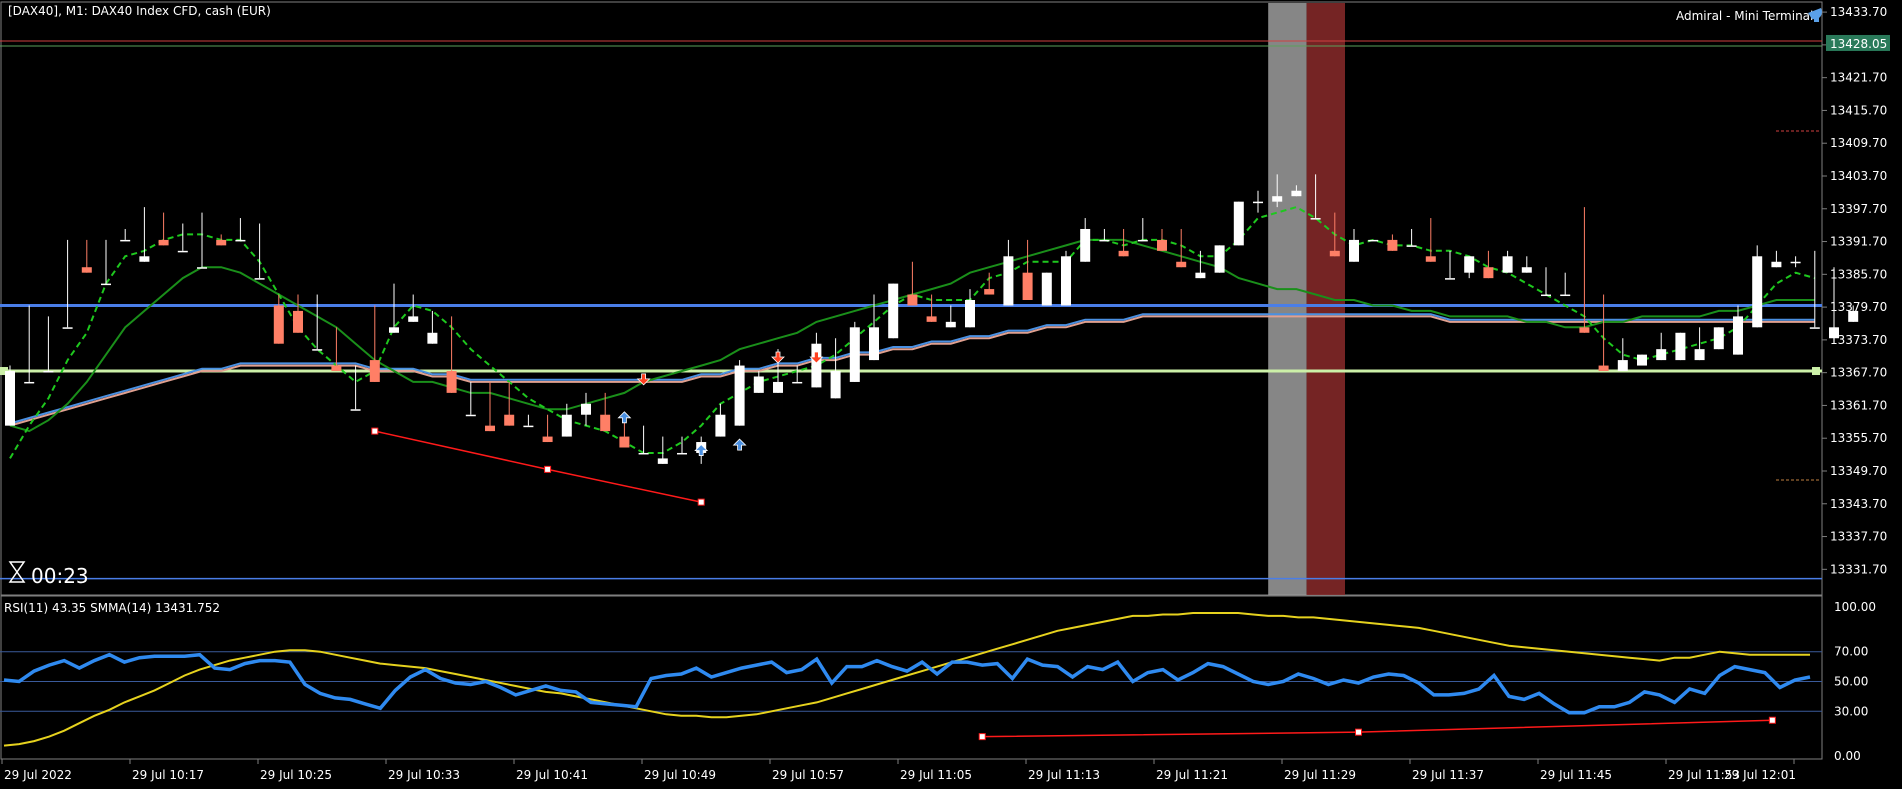  Describe the element at coordinates (680, 775) in the screenshot. I see `time-tick-label: 29 Jul 10:49` at that location.